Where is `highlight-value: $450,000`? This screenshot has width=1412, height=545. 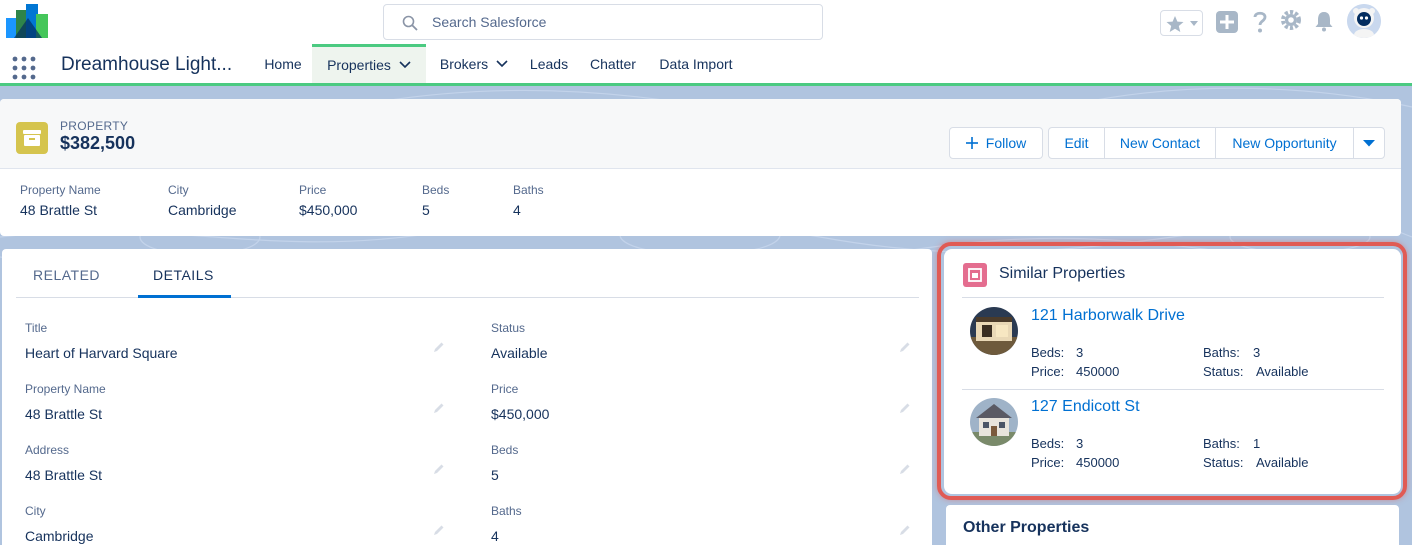
highlight-value: $450,000 is located at coordinates (328, 210).